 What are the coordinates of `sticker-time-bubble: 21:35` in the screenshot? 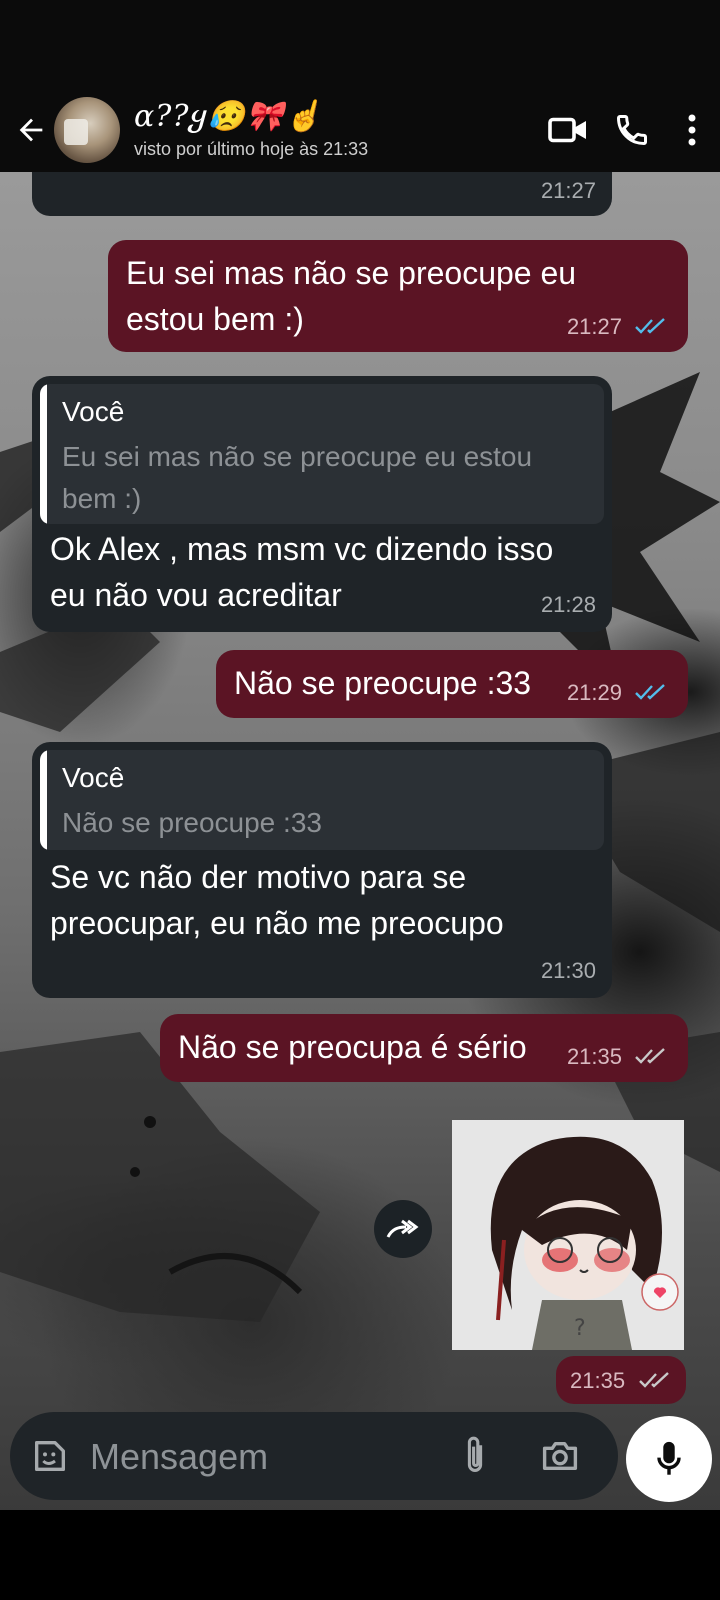 It's located at (621, 1380).